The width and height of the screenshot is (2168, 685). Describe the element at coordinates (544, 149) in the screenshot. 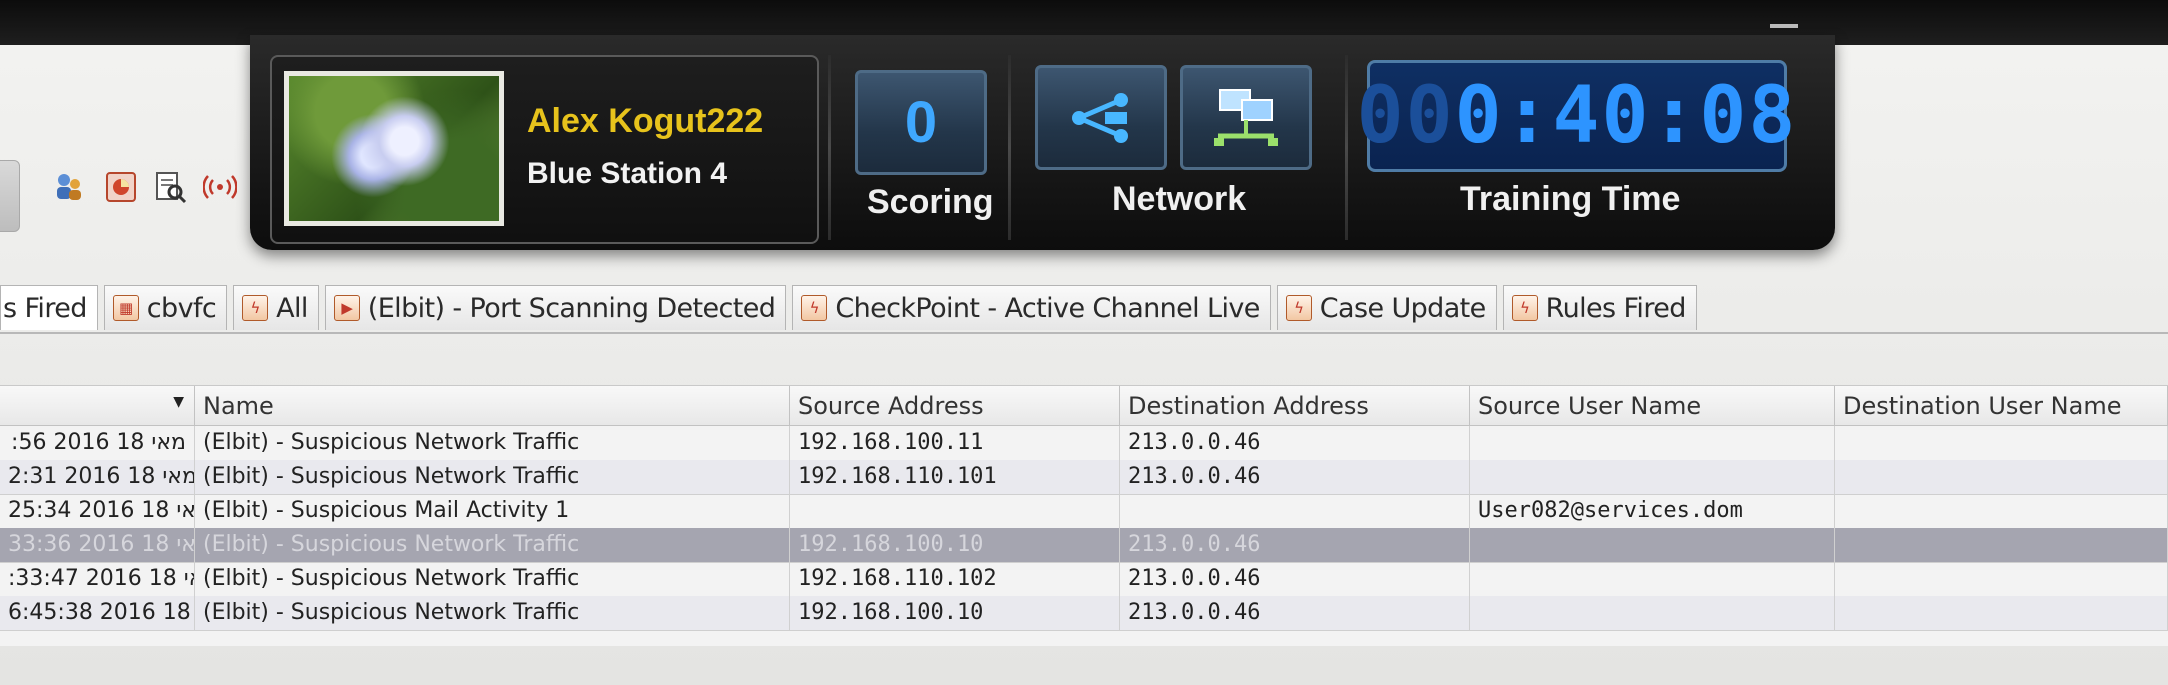

I see `user-panel: Alex Kogut222 Blue Station 4` at that location.